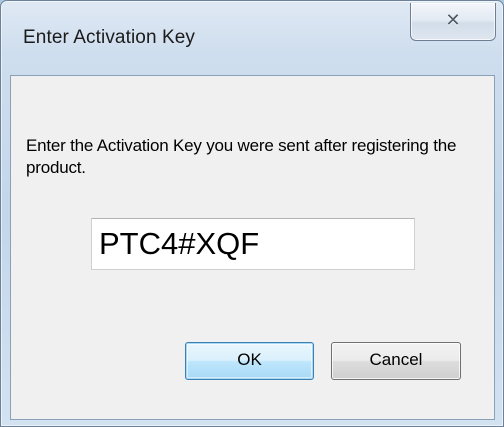 This screenshot has height=427, width=504. I want to click on ok-button: OK, so click(249, 361).